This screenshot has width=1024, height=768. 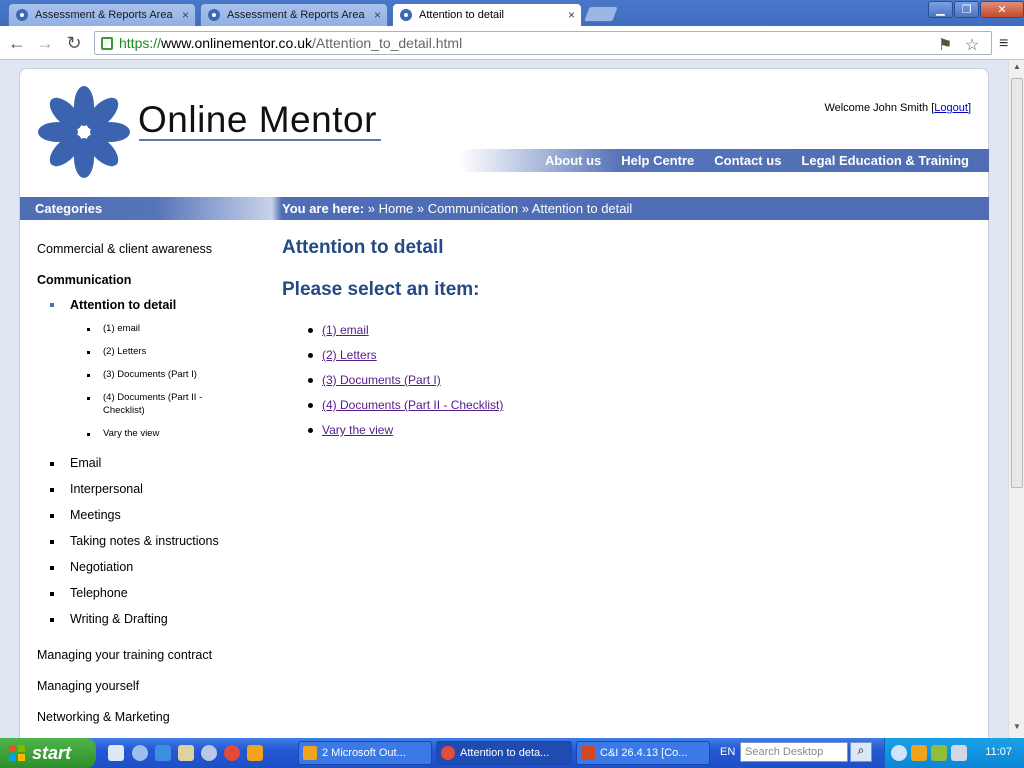 I want to click on sidebar-item-commercial: Commercial & client awareness, so click(x=124, y=249).